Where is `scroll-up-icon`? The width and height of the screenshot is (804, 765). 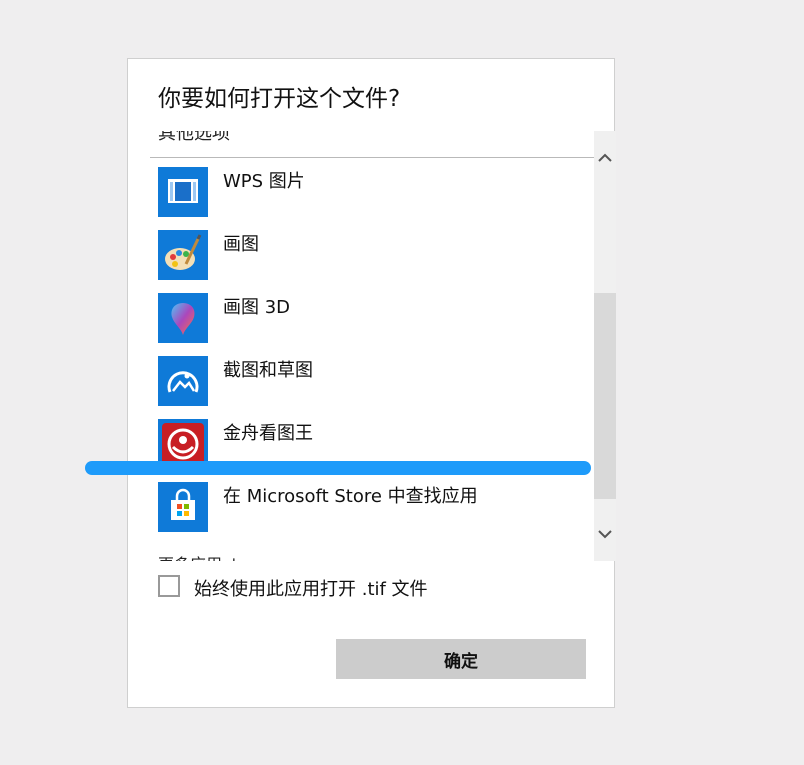 scroll-up-icon is located at coordinates (605, 158).